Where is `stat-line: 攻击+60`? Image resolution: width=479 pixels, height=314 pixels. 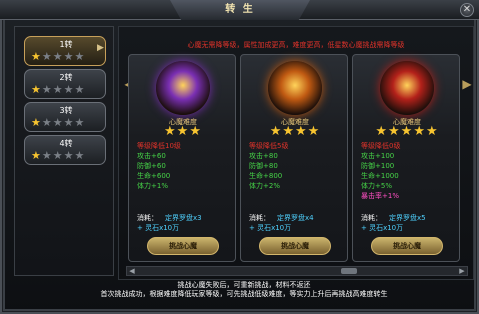
stat-line: 攻击+60 is located at coordinates (151, 156).